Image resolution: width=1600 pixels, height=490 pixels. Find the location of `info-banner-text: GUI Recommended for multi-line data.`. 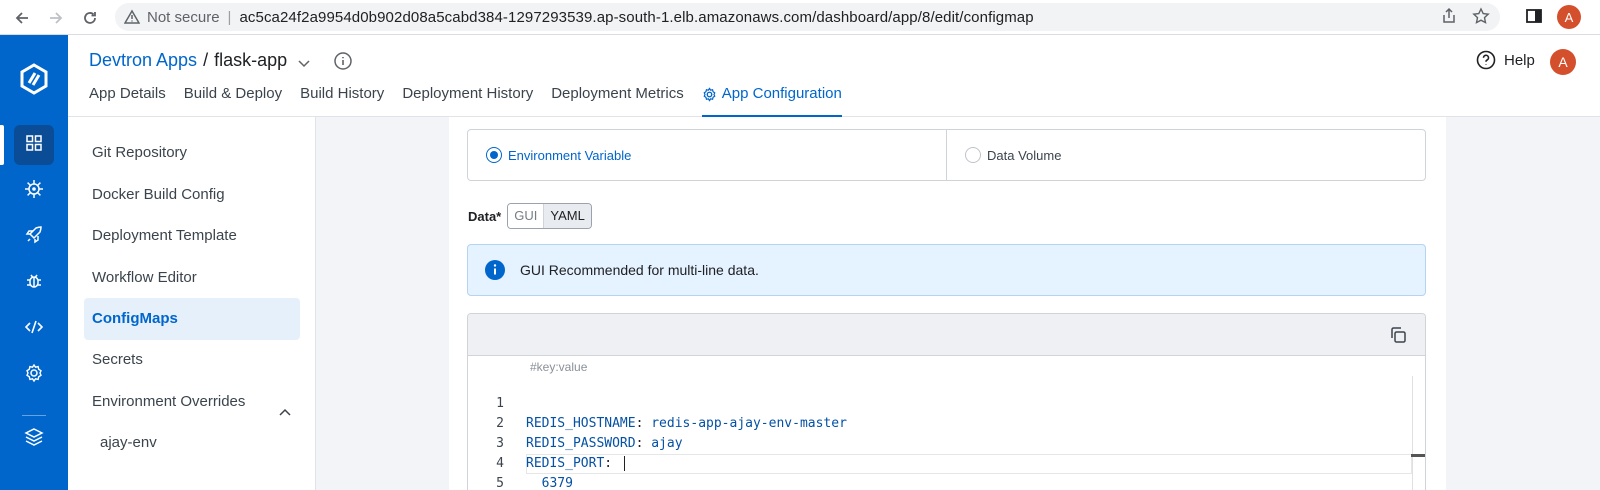

info-banner-text: GUI Recommended for multi-line data. is located at coordinates (639, 270).